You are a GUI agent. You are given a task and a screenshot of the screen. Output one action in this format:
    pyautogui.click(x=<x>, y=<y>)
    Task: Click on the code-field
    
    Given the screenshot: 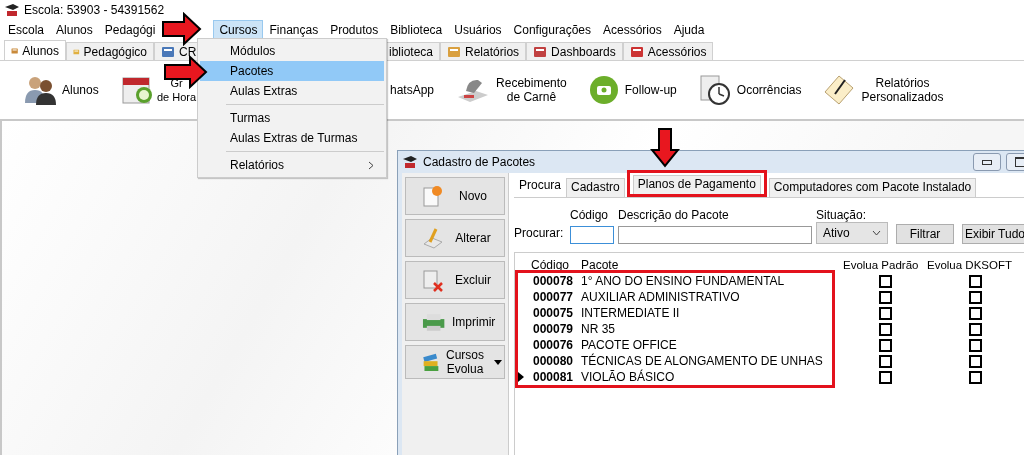 What is the action you would take?
    pyautogui.click(x=592, y=235)
    